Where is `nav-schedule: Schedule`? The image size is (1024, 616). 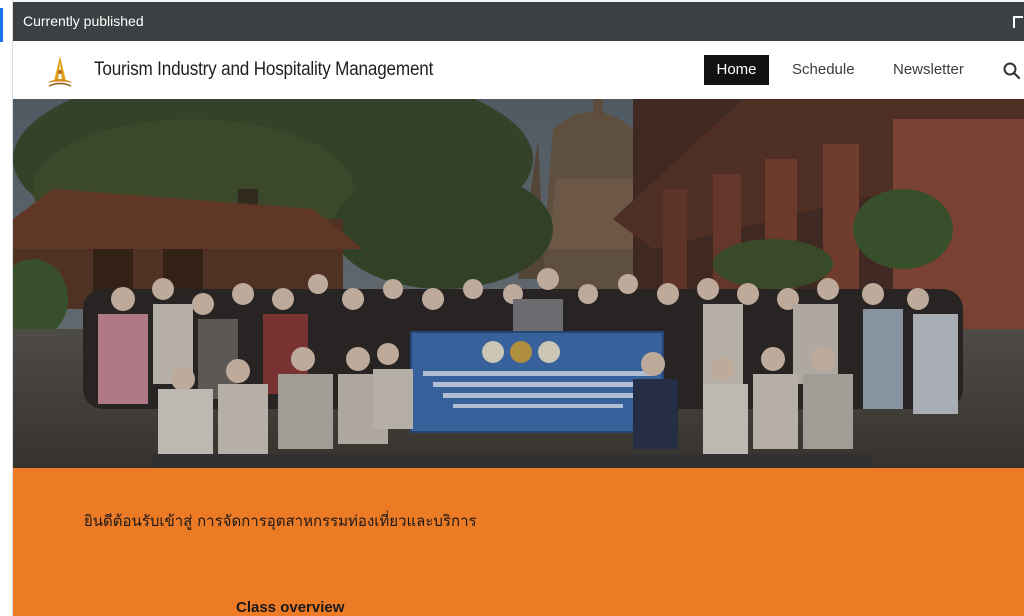 nav-schedule: Schedule is located at coordinates (823, 69).